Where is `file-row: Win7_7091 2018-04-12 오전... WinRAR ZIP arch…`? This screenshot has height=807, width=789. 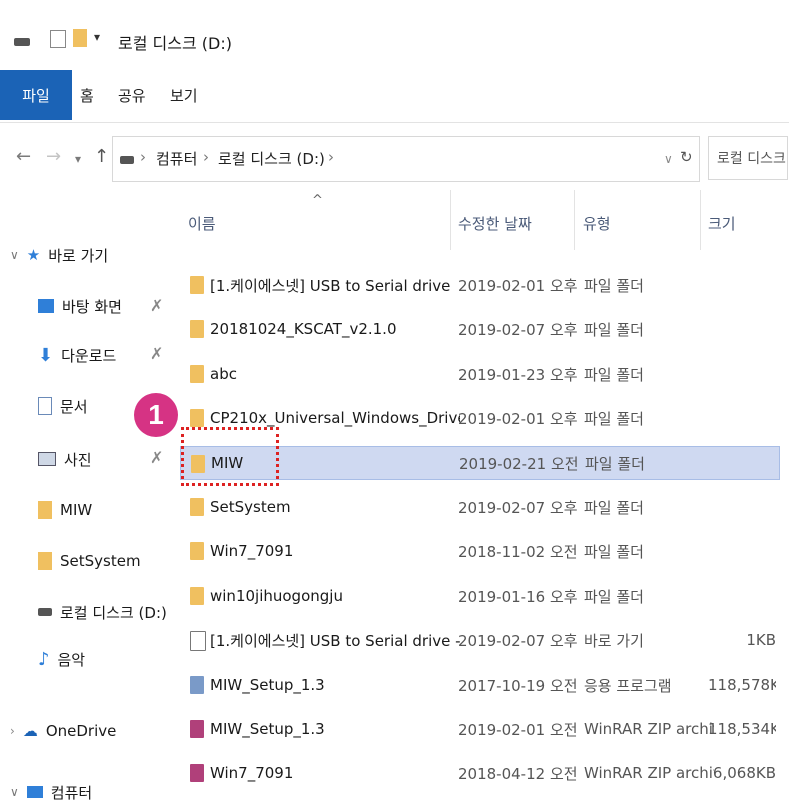
file-row: Win7_7091 2018-04-12 오전... WinRAR ZIP arch… is located at coordinates (480, 773).